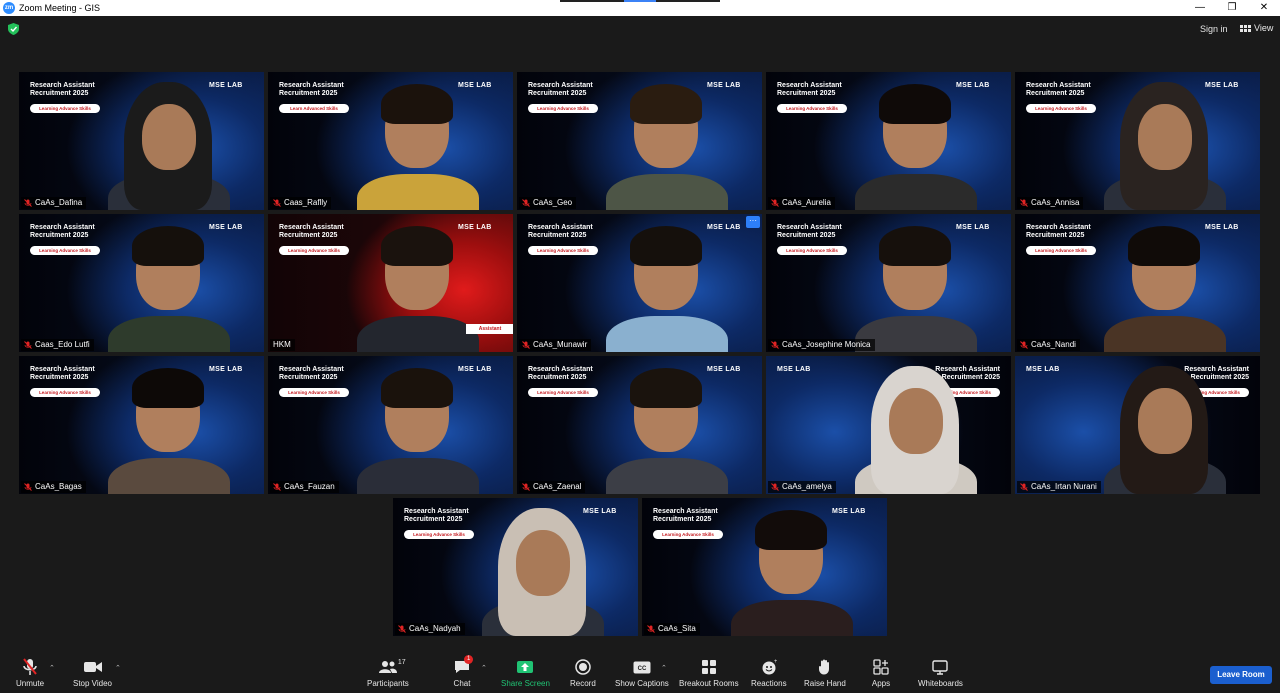 The height and width of the screenshot is (693, 1280). I want to click on raise-hand-label: Raise Hand, so click(825, 683).